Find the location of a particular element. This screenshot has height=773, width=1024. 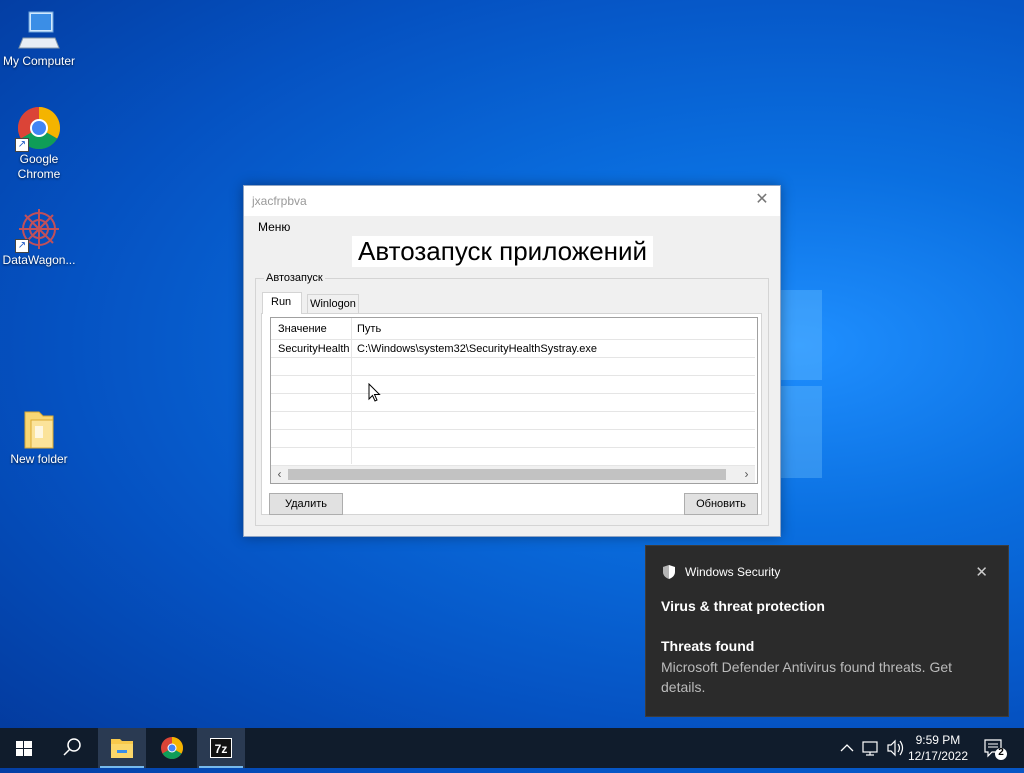

start-icon is located at coordinates (24, 748).